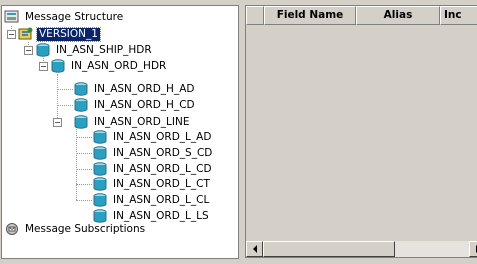 Image resolution: width=477 pixels, height=264 pixels. What do you see at coordinates (162, 168) in the screenshot?
I see `tree-item-label: IN_ASN_ORD_L_CD` at bounding box center [162, 168].